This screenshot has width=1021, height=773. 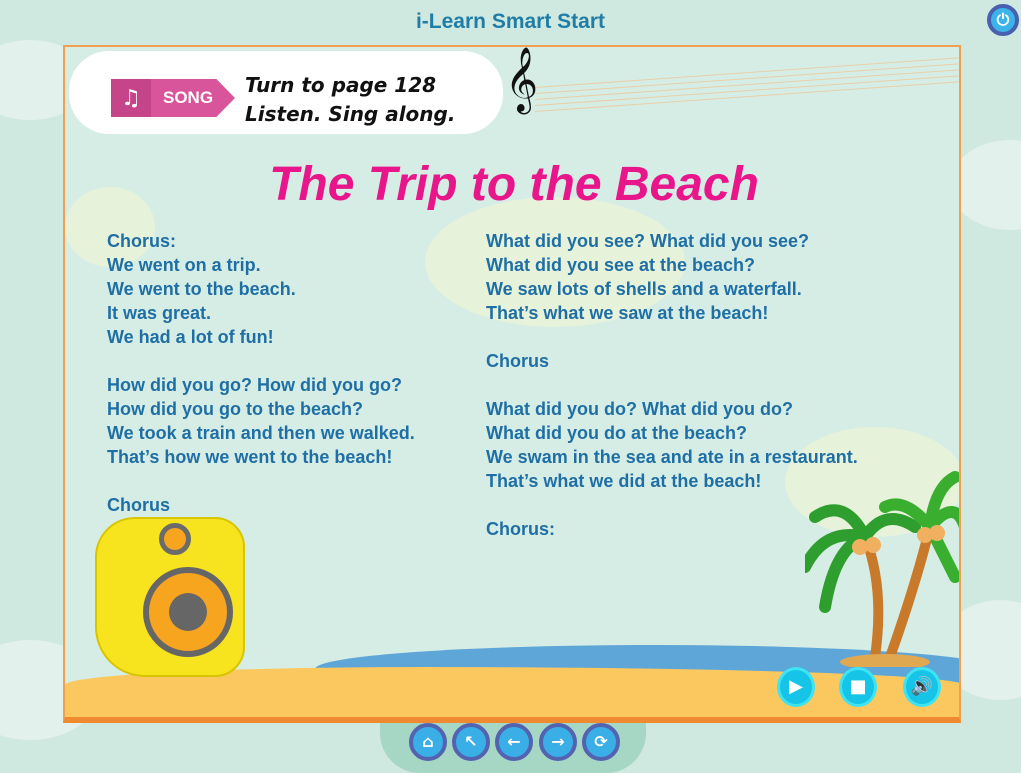 I want to click on lyric-line: How did you go? How did you go?, so click(x=254, y=385).